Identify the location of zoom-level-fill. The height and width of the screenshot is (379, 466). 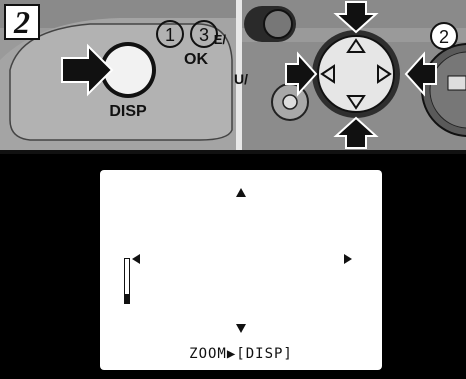
(127, 298).